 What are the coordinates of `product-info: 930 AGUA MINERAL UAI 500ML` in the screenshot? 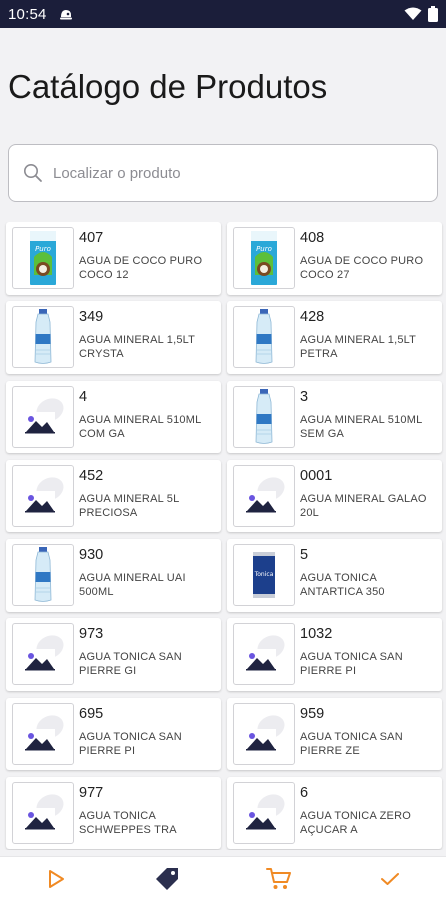 It's located at (144, 571).